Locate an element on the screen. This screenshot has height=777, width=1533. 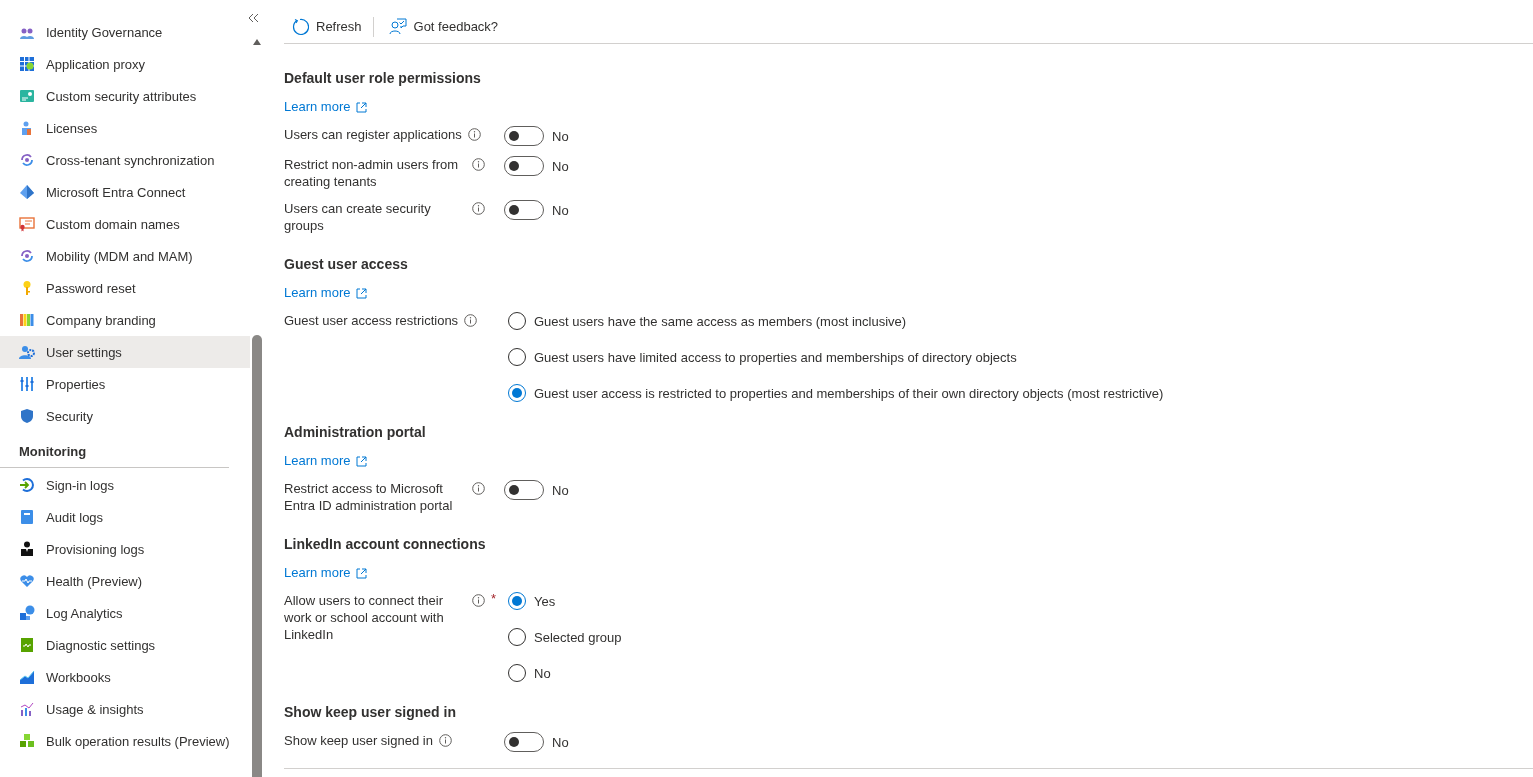
grid-icon is located at coordinates (27, 64).